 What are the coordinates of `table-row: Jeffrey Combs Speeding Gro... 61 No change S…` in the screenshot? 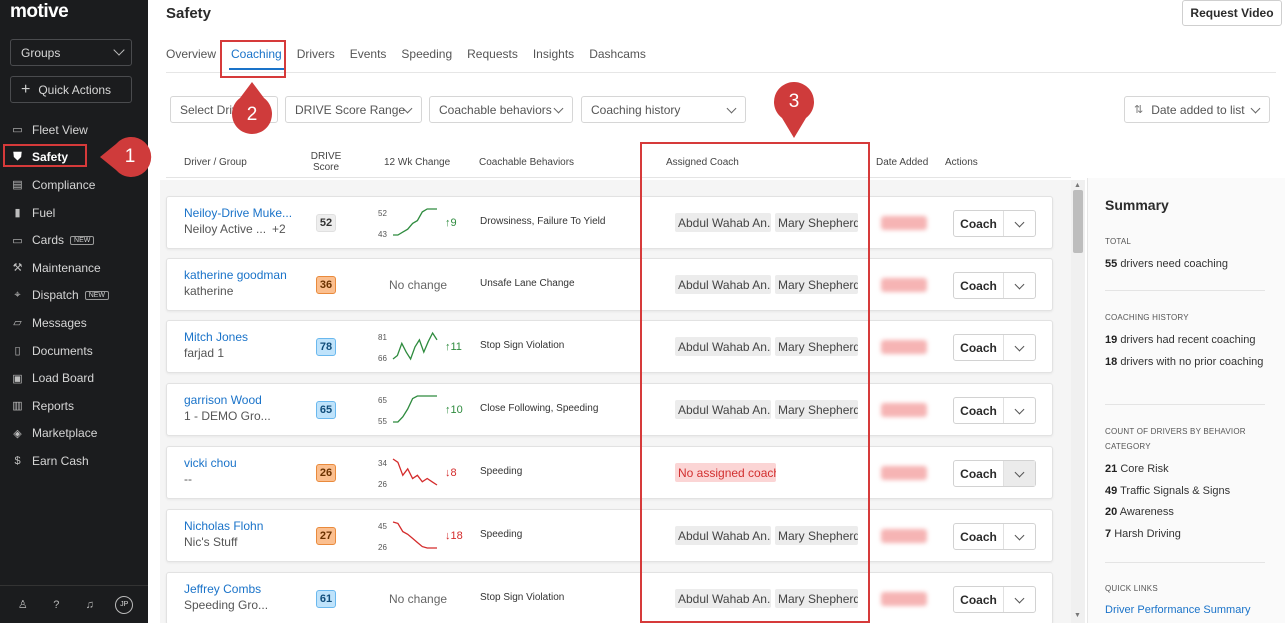 It's located at (609, 597).